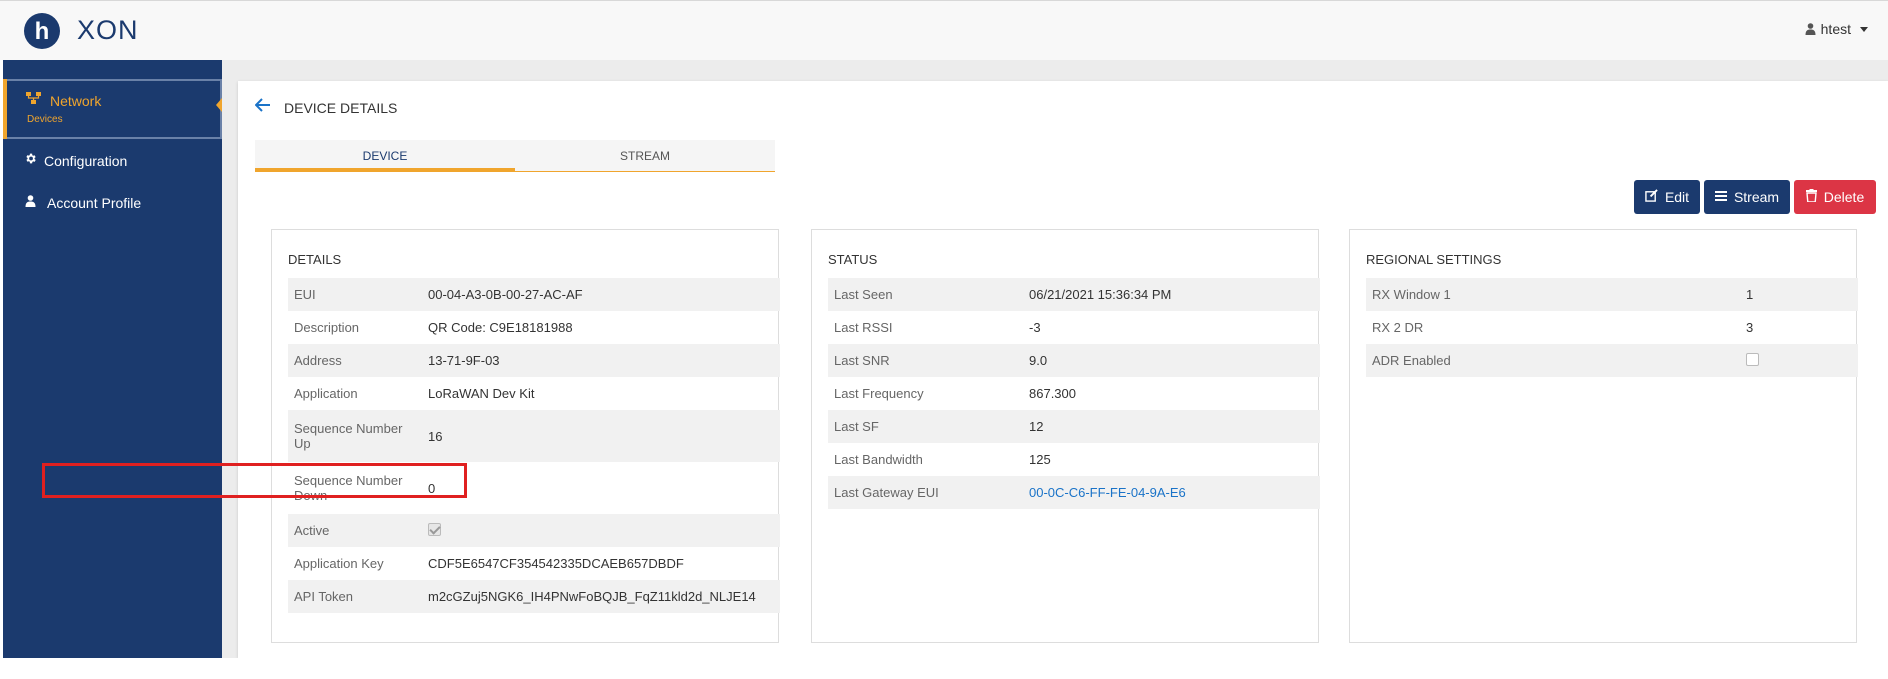  What do you see at coordinates (601, 436) in the screenshot?
I see `row-value: 16` at bounding box center [601, 436].